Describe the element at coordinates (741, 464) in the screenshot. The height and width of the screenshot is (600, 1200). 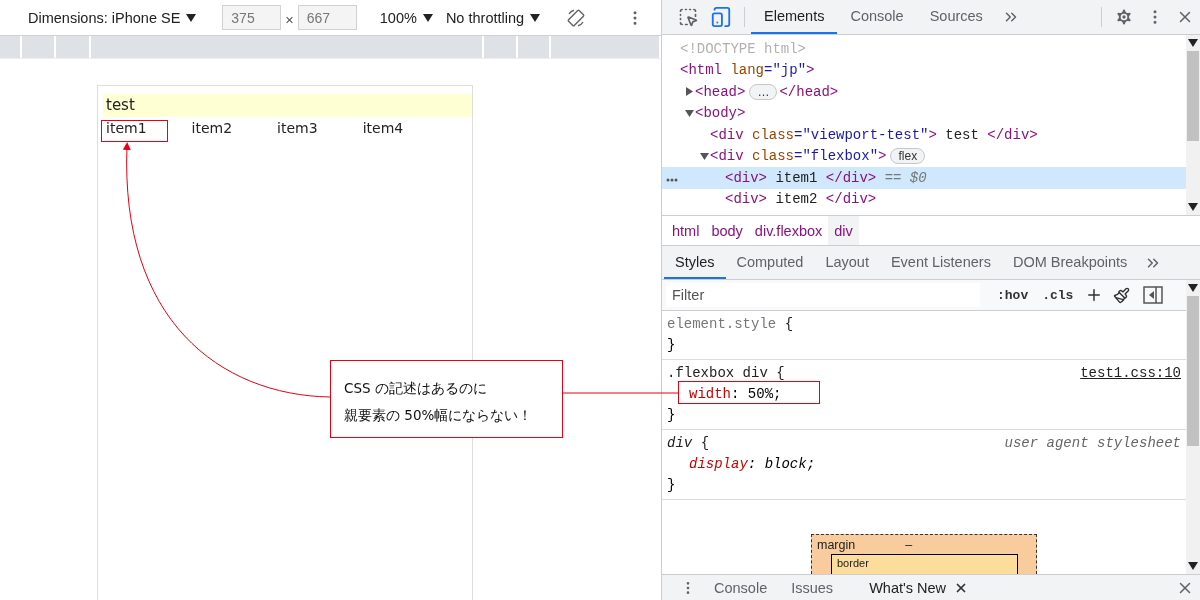
I see `css-declaration: display: block;` at that location.